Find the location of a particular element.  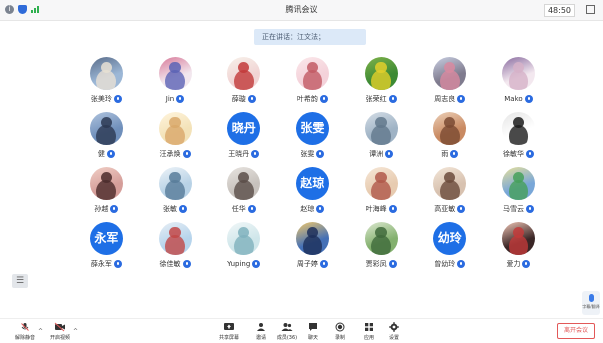

participant-name-row: 张美玲 is located at coordinates (106, 99).